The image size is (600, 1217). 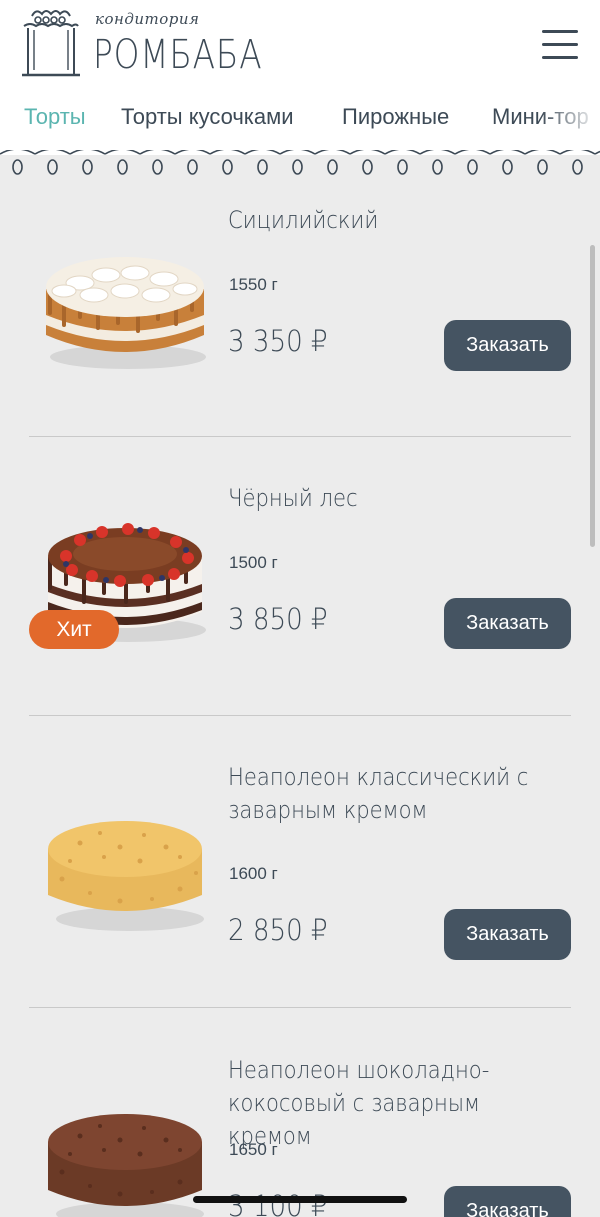 What do you see at coordinates (300, 120) in the screenshot?
I see `category-tabs: Торты Торты кусочками Пирожные Мини-тор` at bounding box center [300, 120].